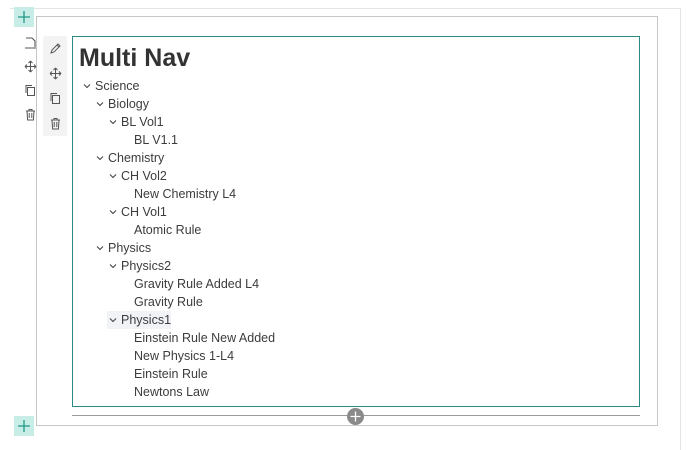 Image resolution: width=698 pixels, height=450 pixels. What do you see at coordinates (136, 158) in the screenshot?
I see `nav-tree-item-label: Chemistry` at bounding box center [136, 158].